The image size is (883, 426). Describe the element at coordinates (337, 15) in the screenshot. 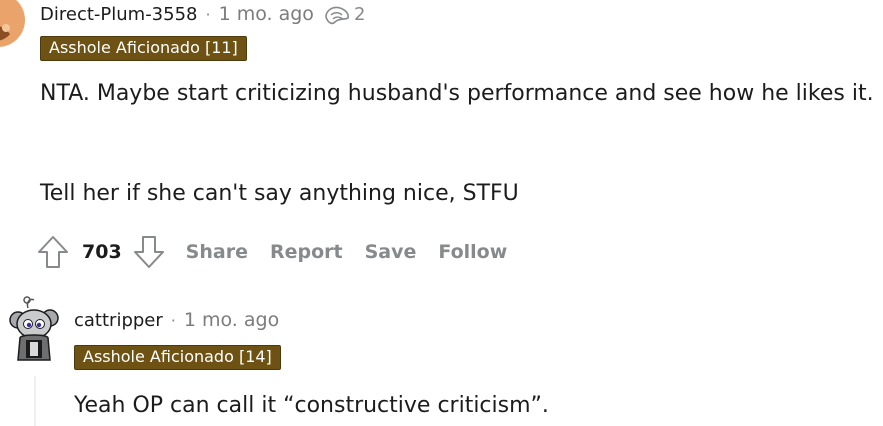

I see `award-icon` at that location.